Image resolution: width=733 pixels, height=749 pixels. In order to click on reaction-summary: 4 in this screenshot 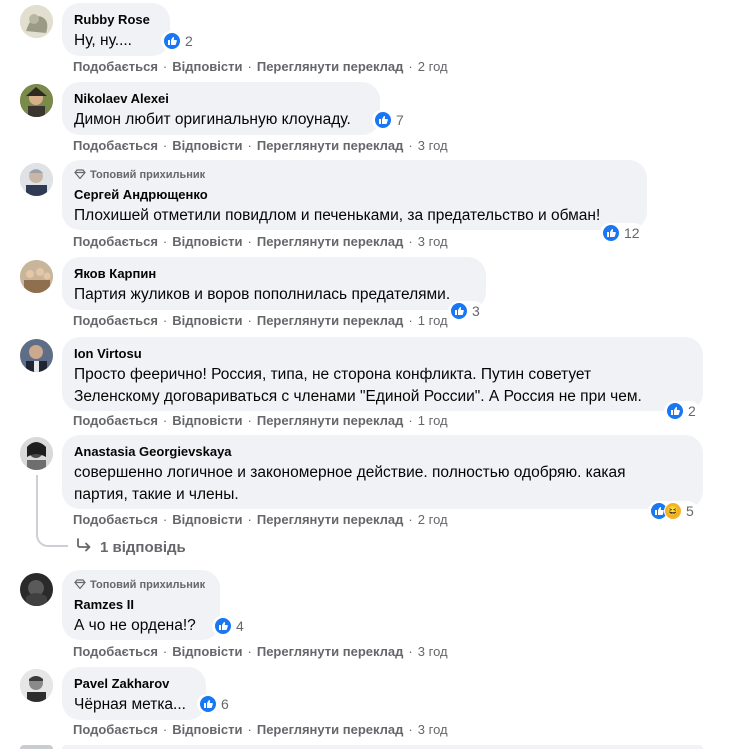, I will do `click(230, 626)`.